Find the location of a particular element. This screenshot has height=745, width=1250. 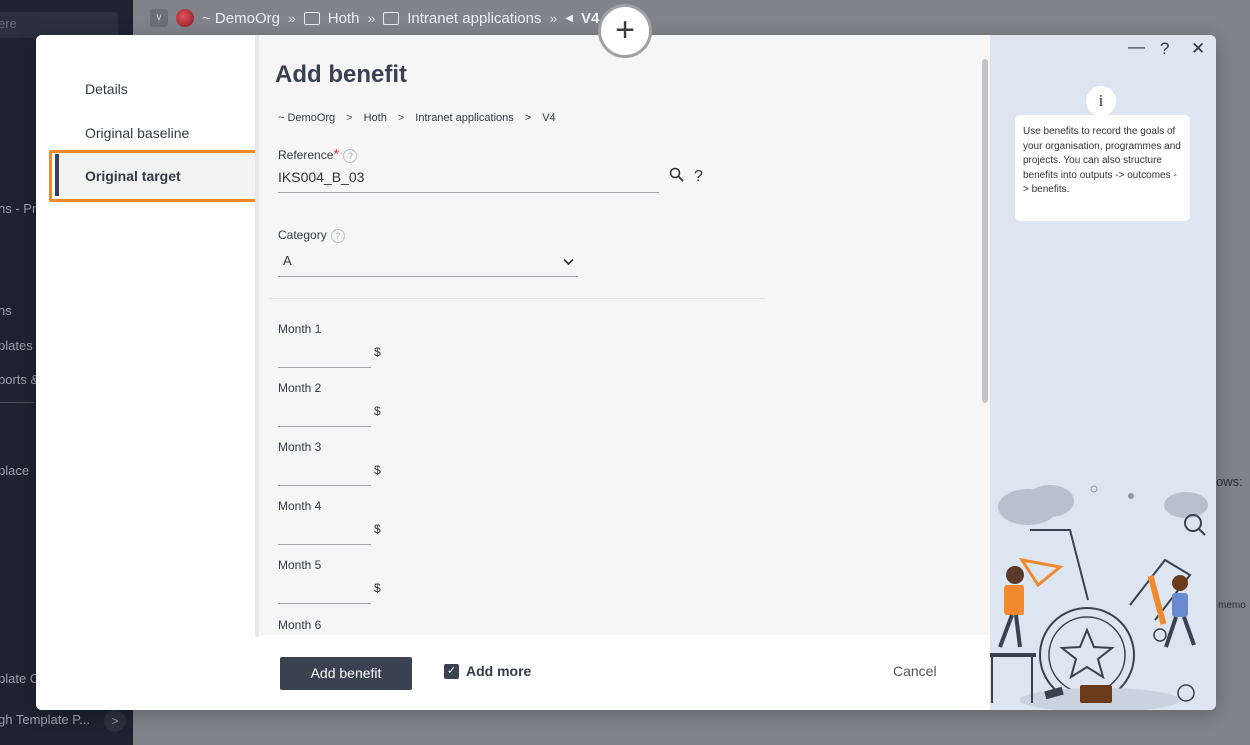

reference-input: IKS004_B_03 is located at coordinates (468, 181).